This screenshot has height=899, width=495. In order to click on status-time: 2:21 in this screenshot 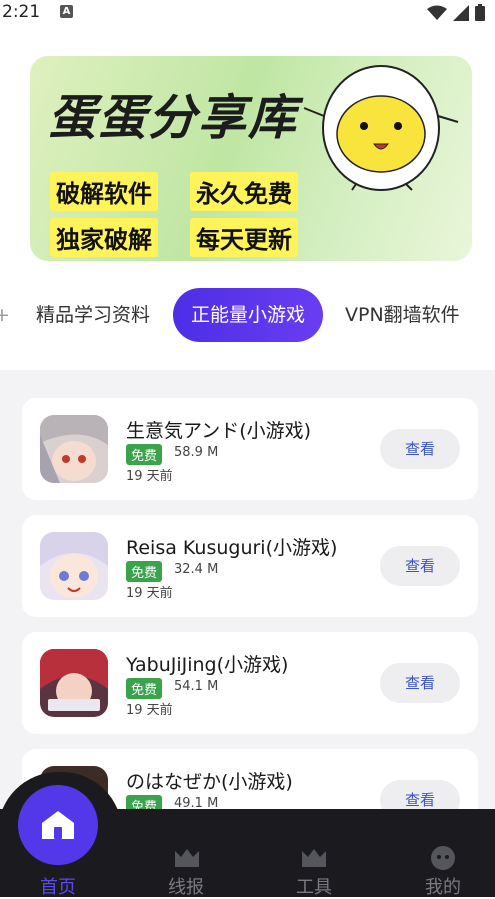, I will do `click(21, 12)`.